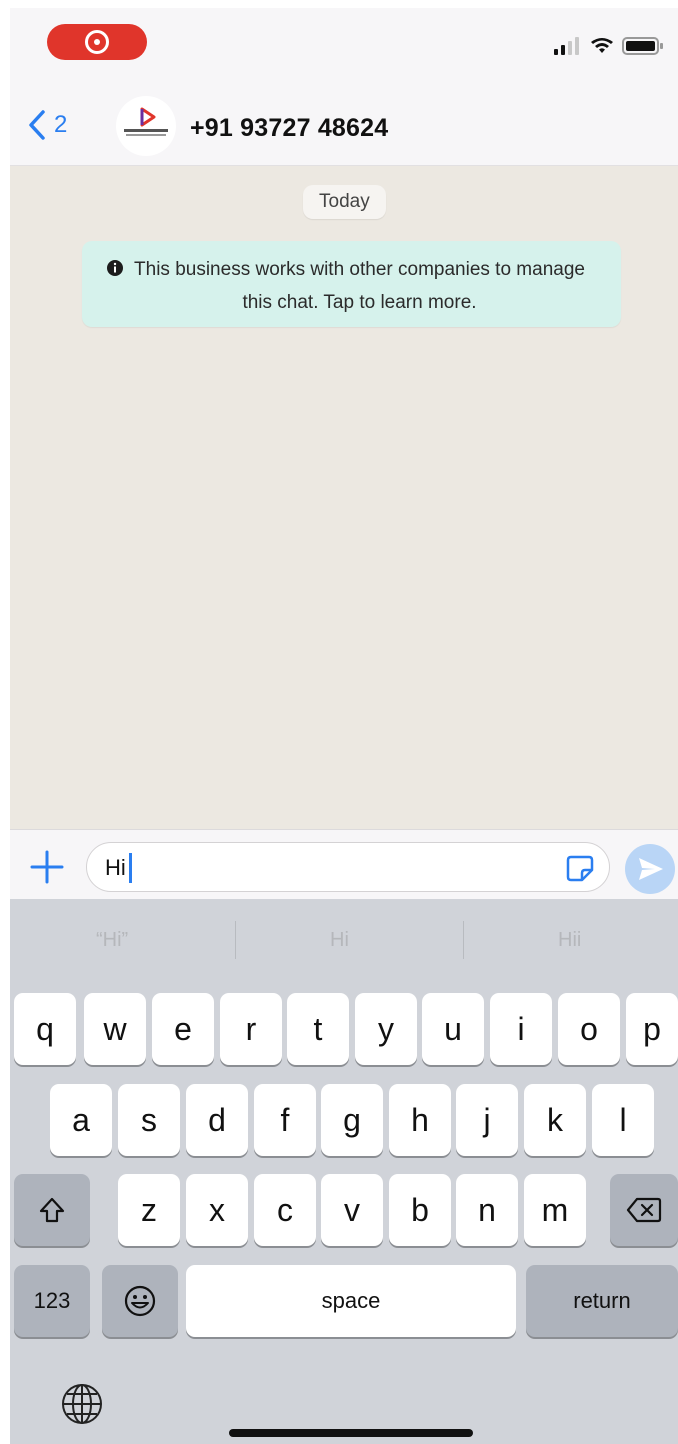  Describe the element at coordinates (146, 121) in the screenshot. I see `routemobile-logo-icon` at that location.